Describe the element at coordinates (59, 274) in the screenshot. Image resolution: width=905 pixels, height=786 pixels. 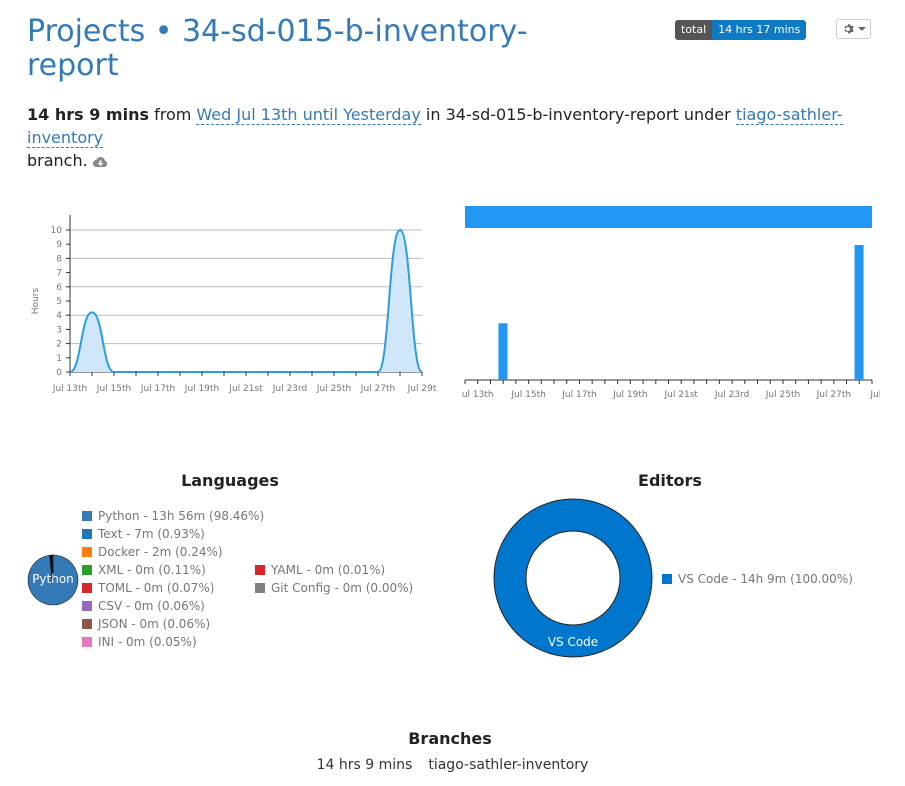
I see `y-tick-label: 7` at that location.